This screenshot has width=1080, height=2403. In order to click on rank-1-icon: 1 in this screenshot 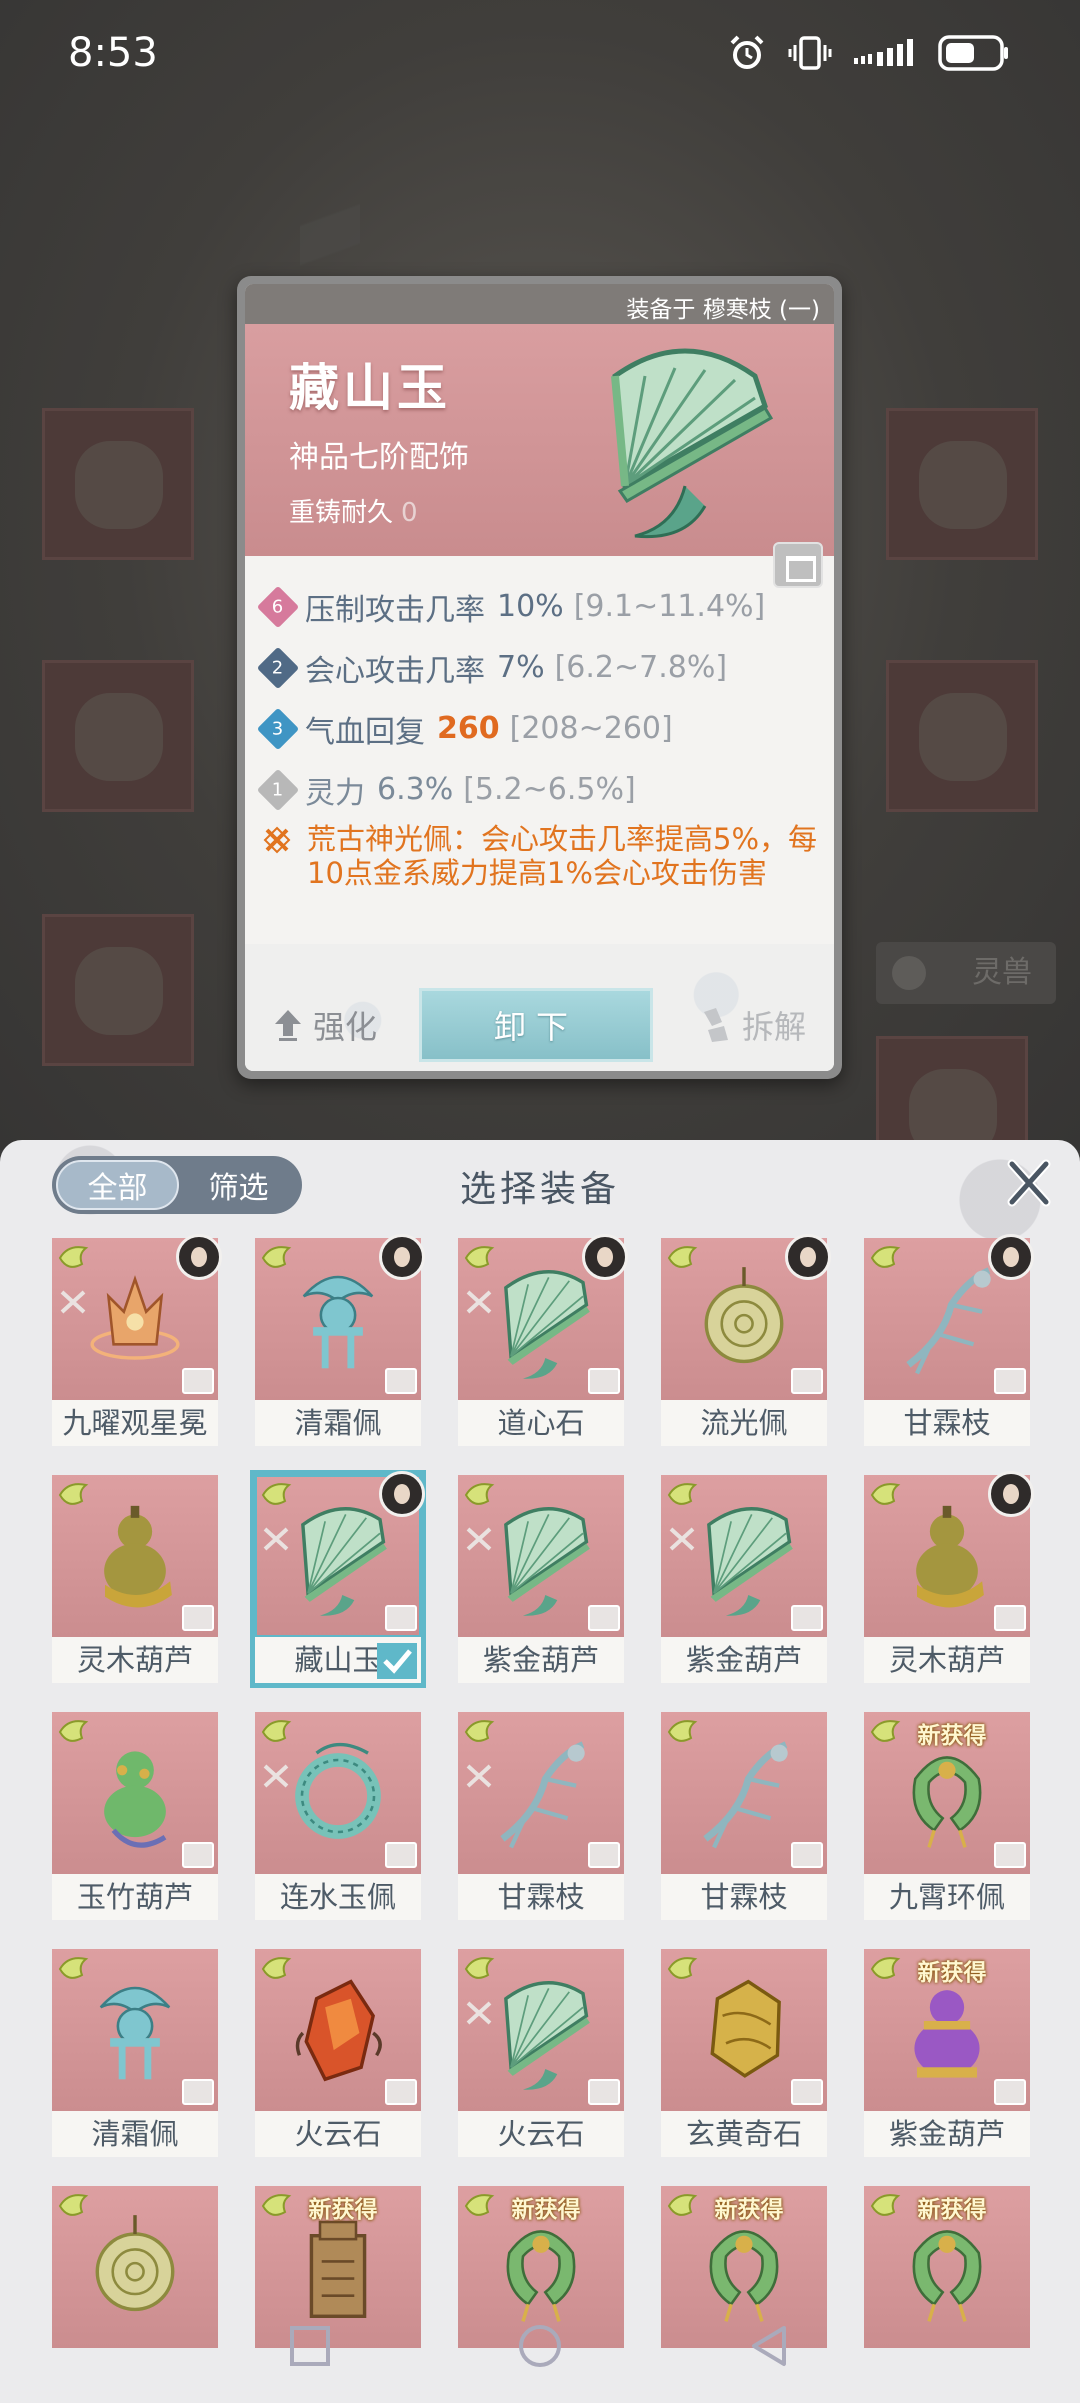, I will do `click(278, 789)`.